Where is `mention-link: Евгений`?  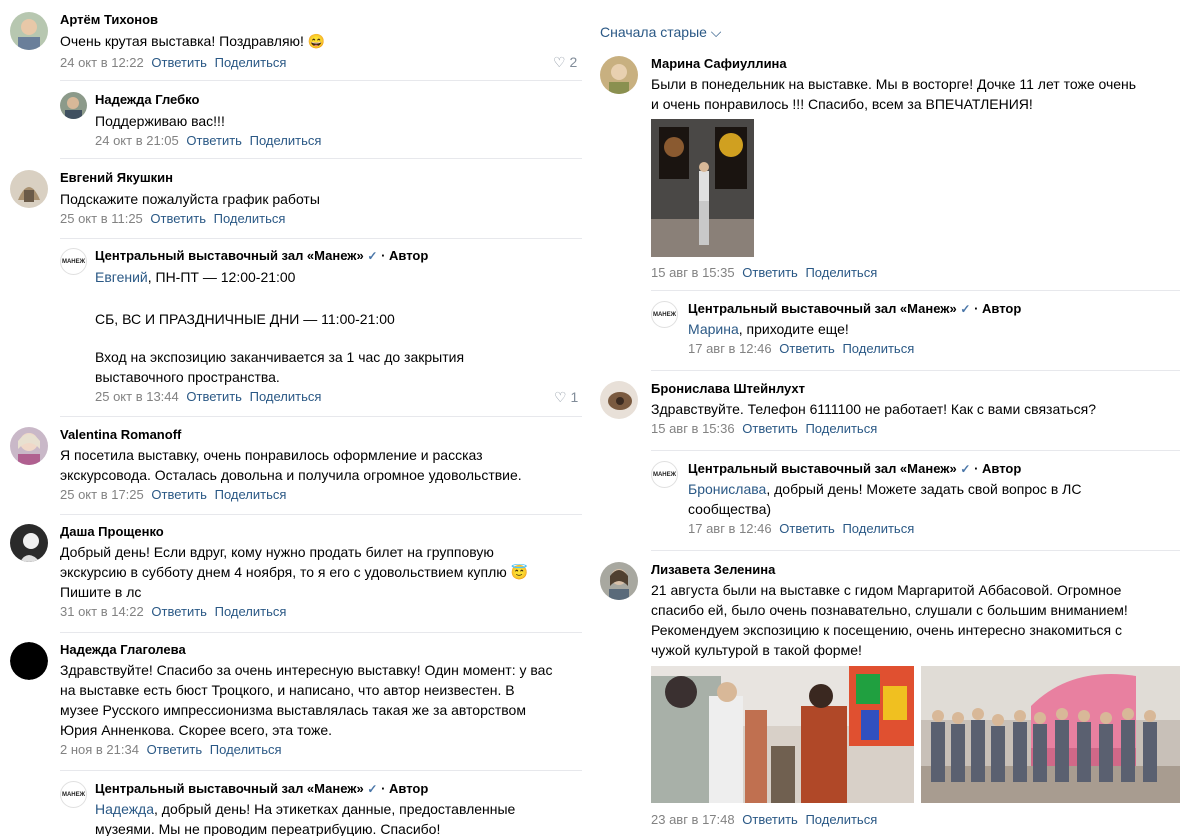 mention-link: Евгений is located at coordinates (121, 277).